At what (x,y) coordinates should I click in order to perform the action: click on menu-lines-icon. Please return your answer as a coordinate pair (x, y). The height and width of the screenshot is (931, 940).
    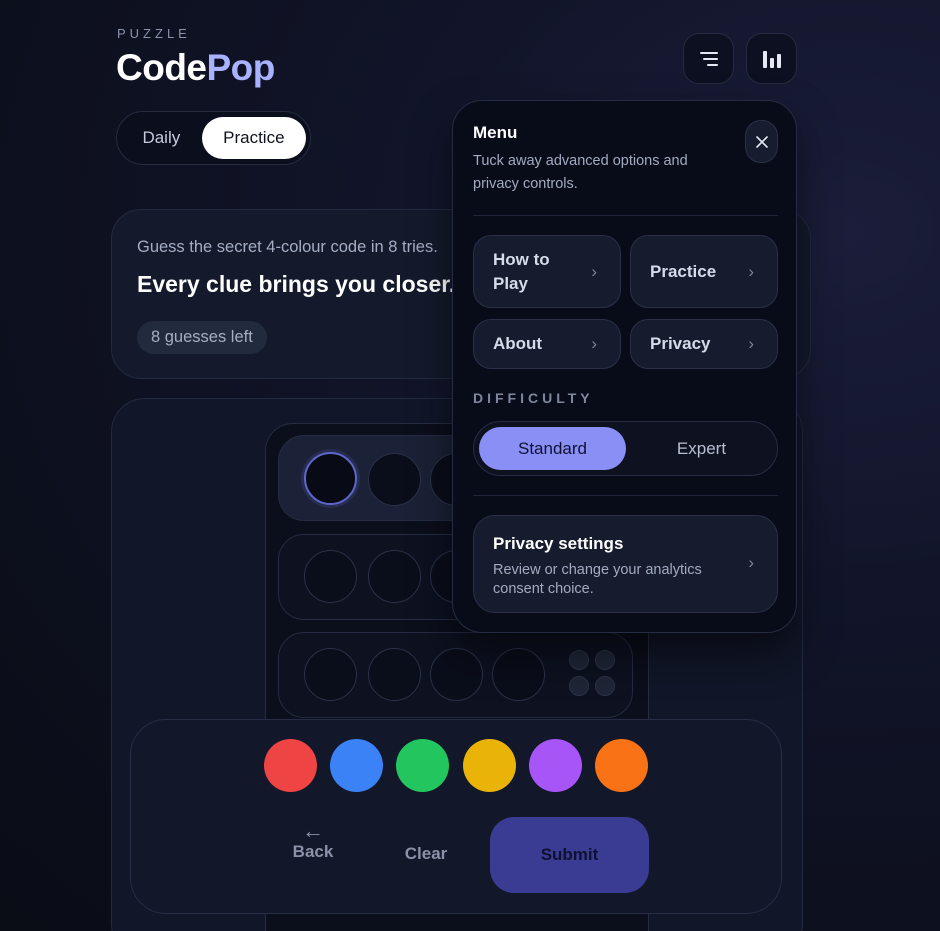
    Looking at the image, I should click on (708, 58).